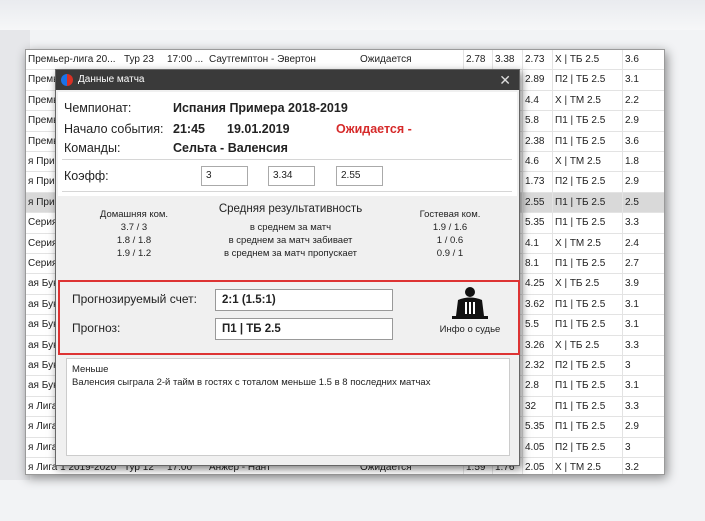 This screenshot has width=705, height=521. What do you see at coordinates (535, 202) in the screenshot?
I see `table-cell-k3: 2.55` at bounding box center [535, 202].